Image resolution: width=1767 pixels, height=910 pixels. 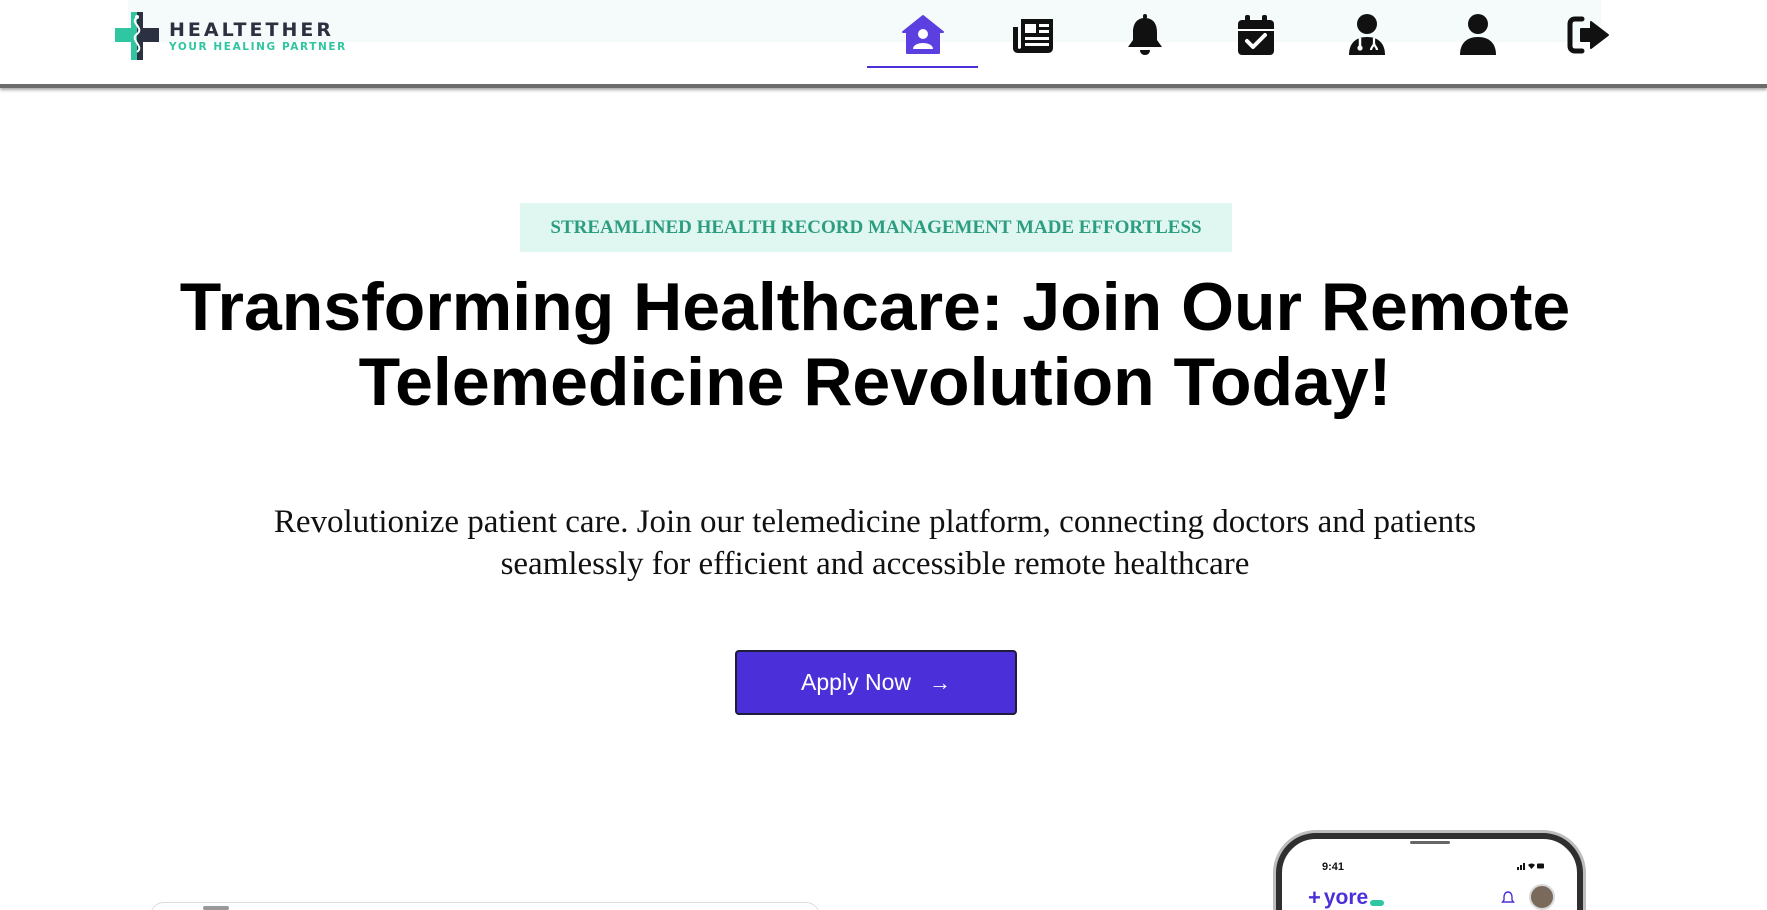 I want to click on nav-news, so click(x=1033, y=35).